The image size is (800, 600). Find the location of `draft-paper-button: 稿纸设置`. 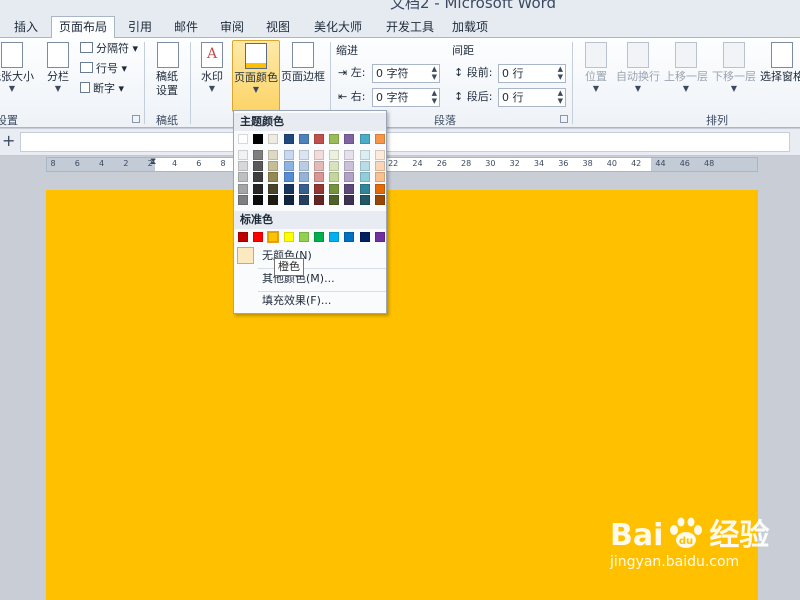

draft-paper-button: 稿纸设置 is located at coordinates (168, 69).